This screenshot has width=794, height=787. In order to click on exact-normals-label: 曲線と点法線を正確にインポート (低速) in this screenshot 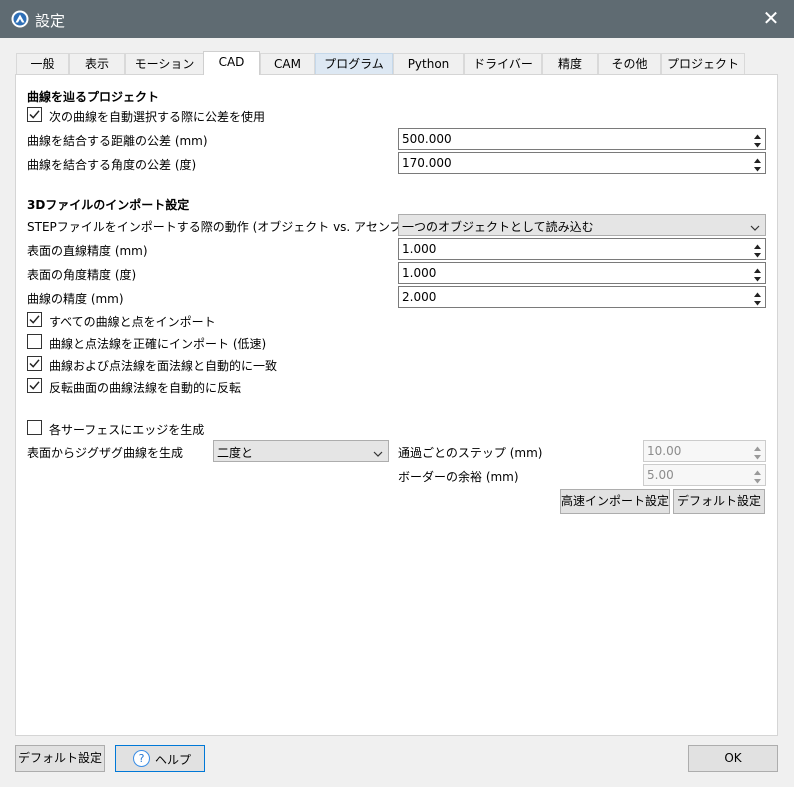, I will do `click(158, 344)`.